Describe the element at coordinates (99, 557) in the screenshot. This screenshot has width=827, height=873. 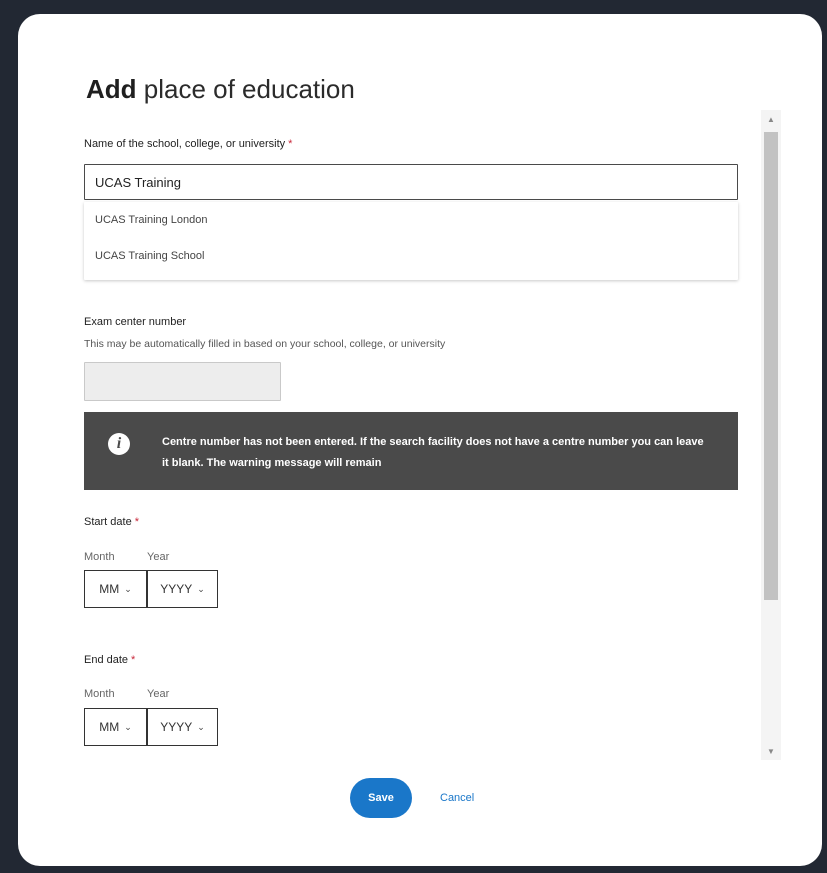
I see `start-month-label: Month` at that location.